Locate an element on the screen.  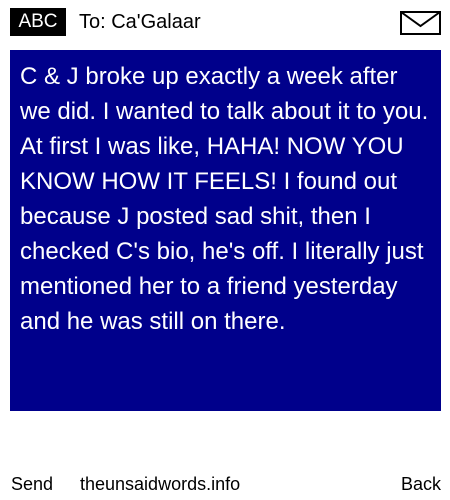
send-button: Send is located at coordinates (32, 484).